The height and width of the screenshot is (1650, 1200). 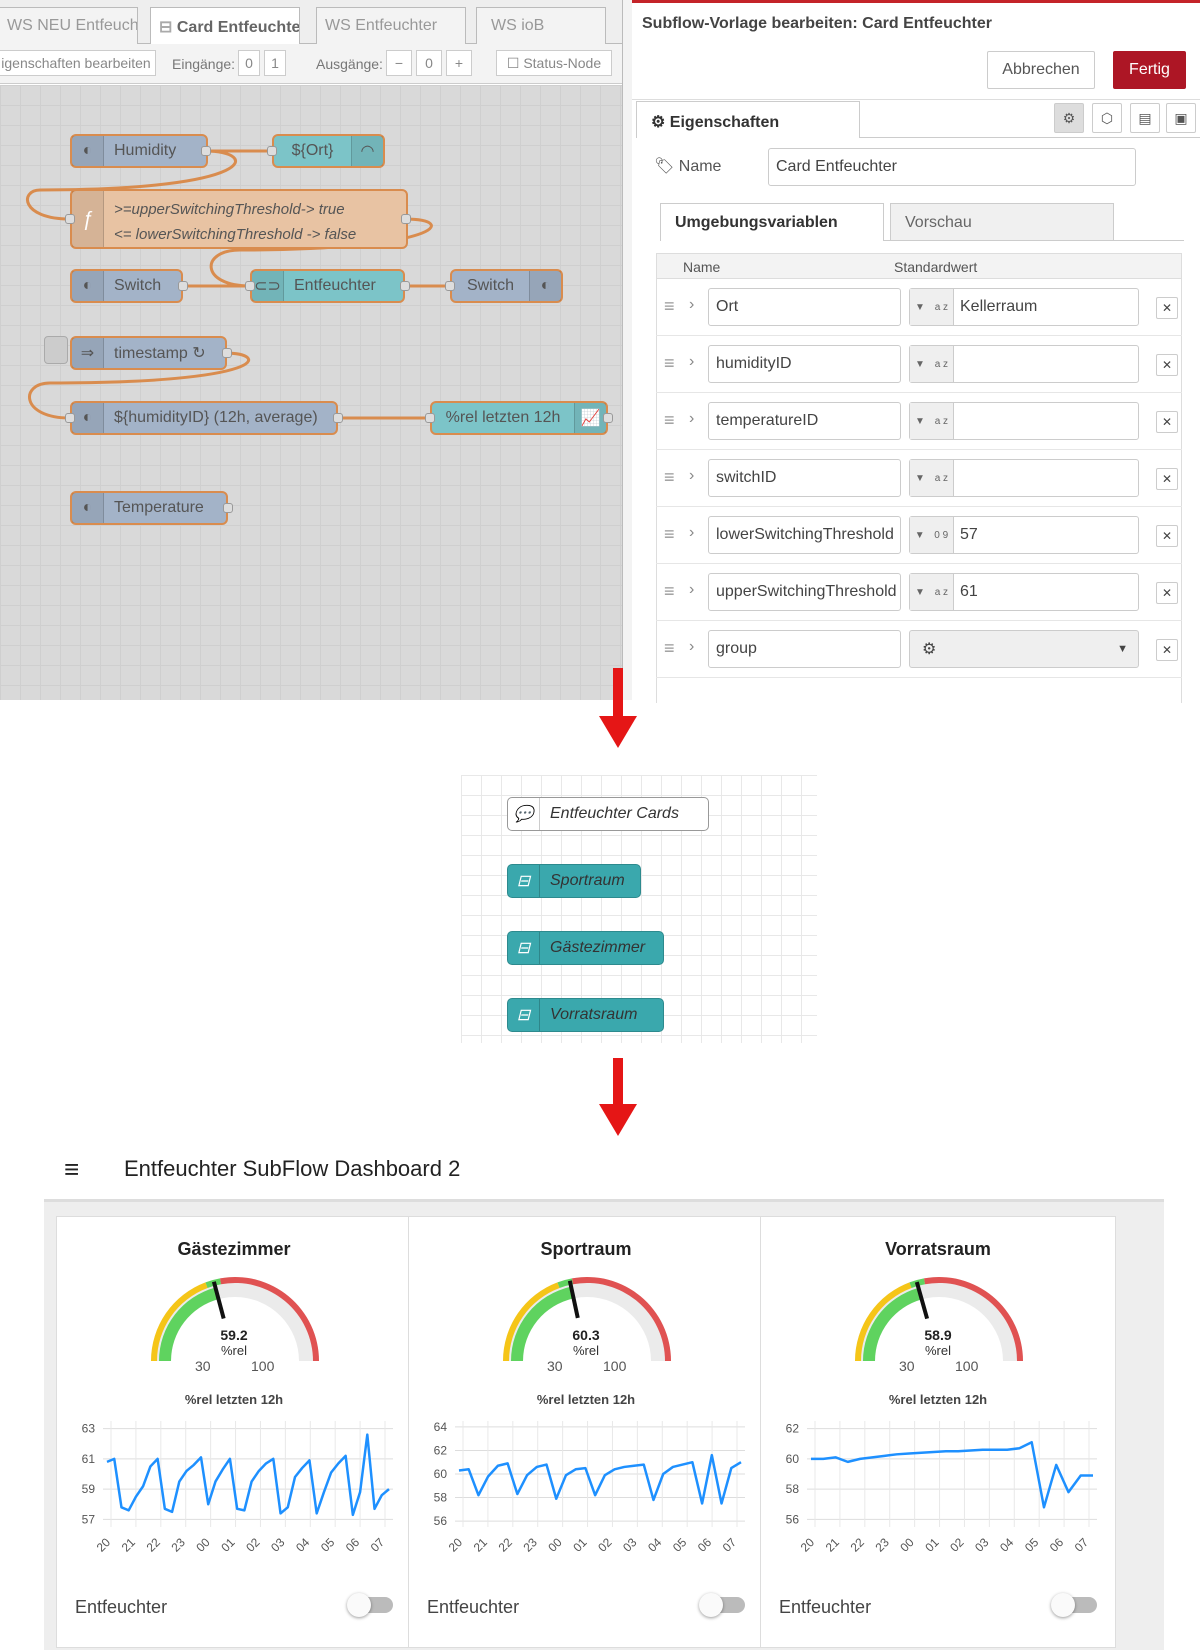 What do you see at coordinates (1041, 70) in the screenshot?
I see `cancel-button: Abbrechen` at bounding box center [1041, 70].